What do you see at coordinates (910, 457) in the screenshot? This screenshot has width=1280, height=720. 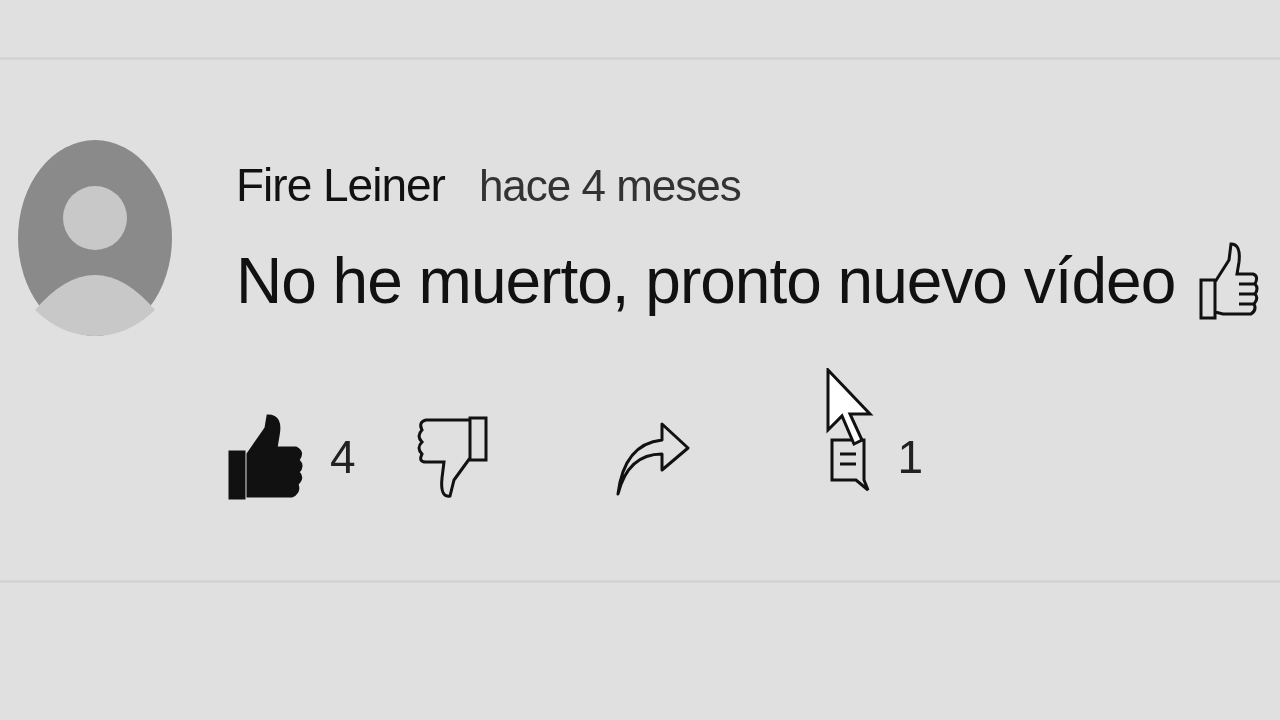 I see `reply-count: 1` at bounding box center [910, 457].